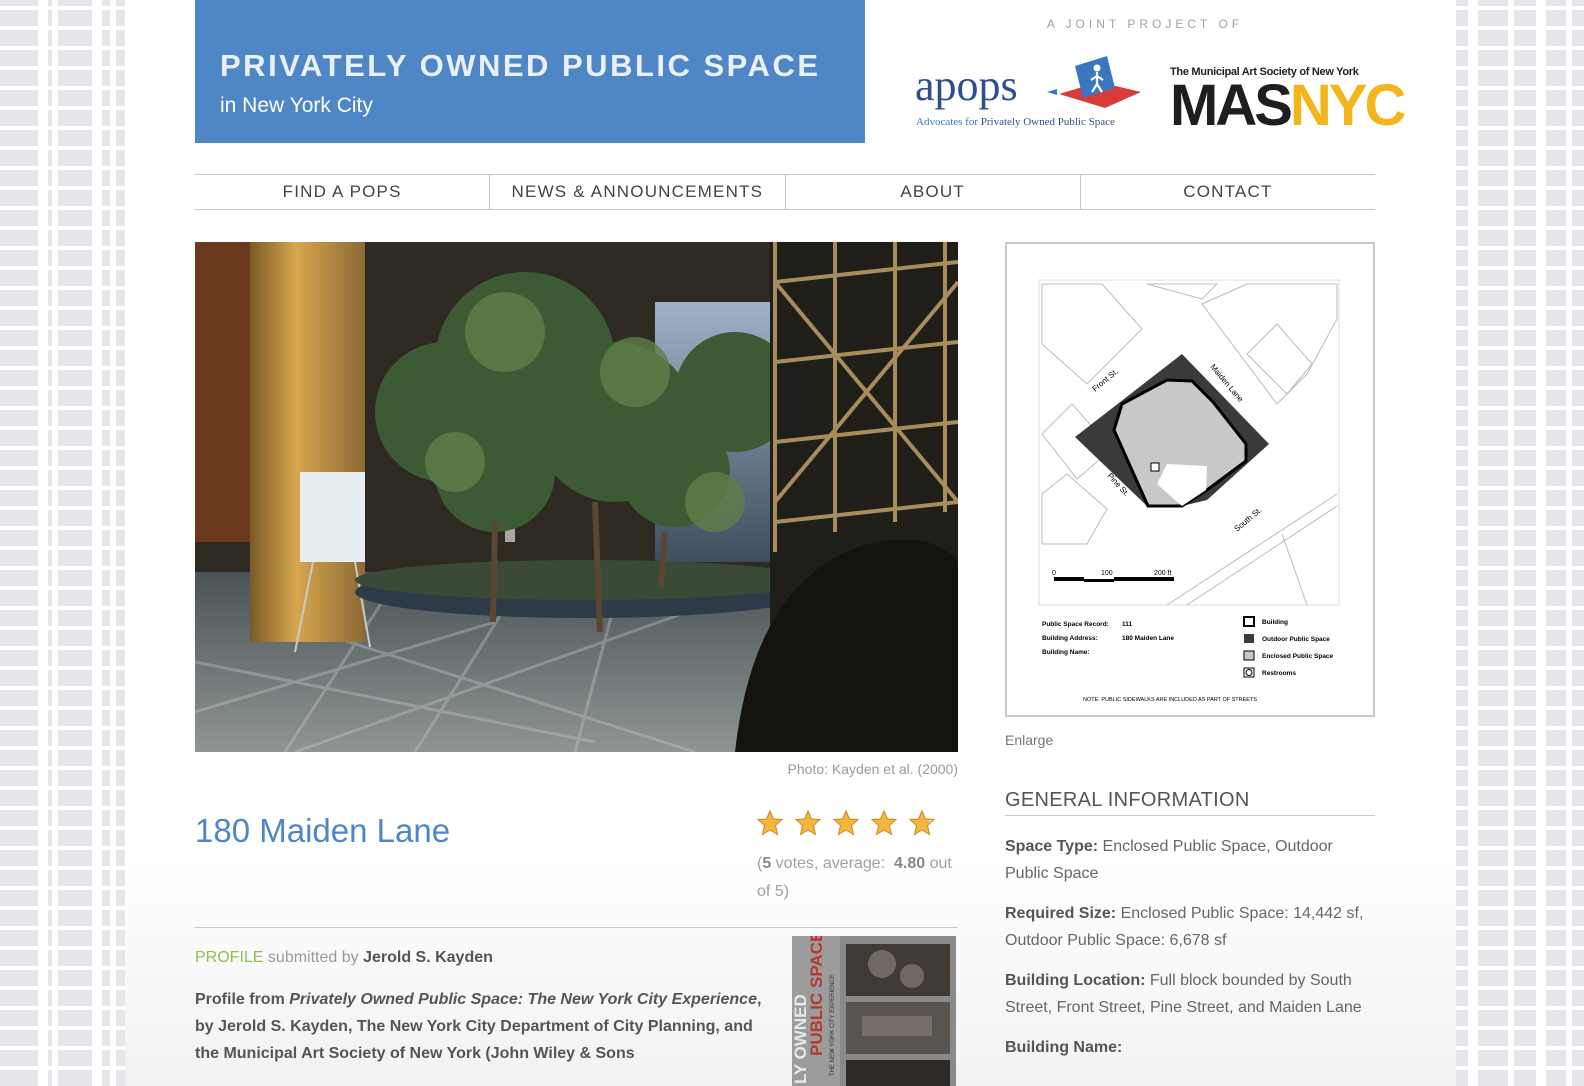 The image size is (1584, 1086). I want to click on address-label: Building Address:, so click(1070, 638).